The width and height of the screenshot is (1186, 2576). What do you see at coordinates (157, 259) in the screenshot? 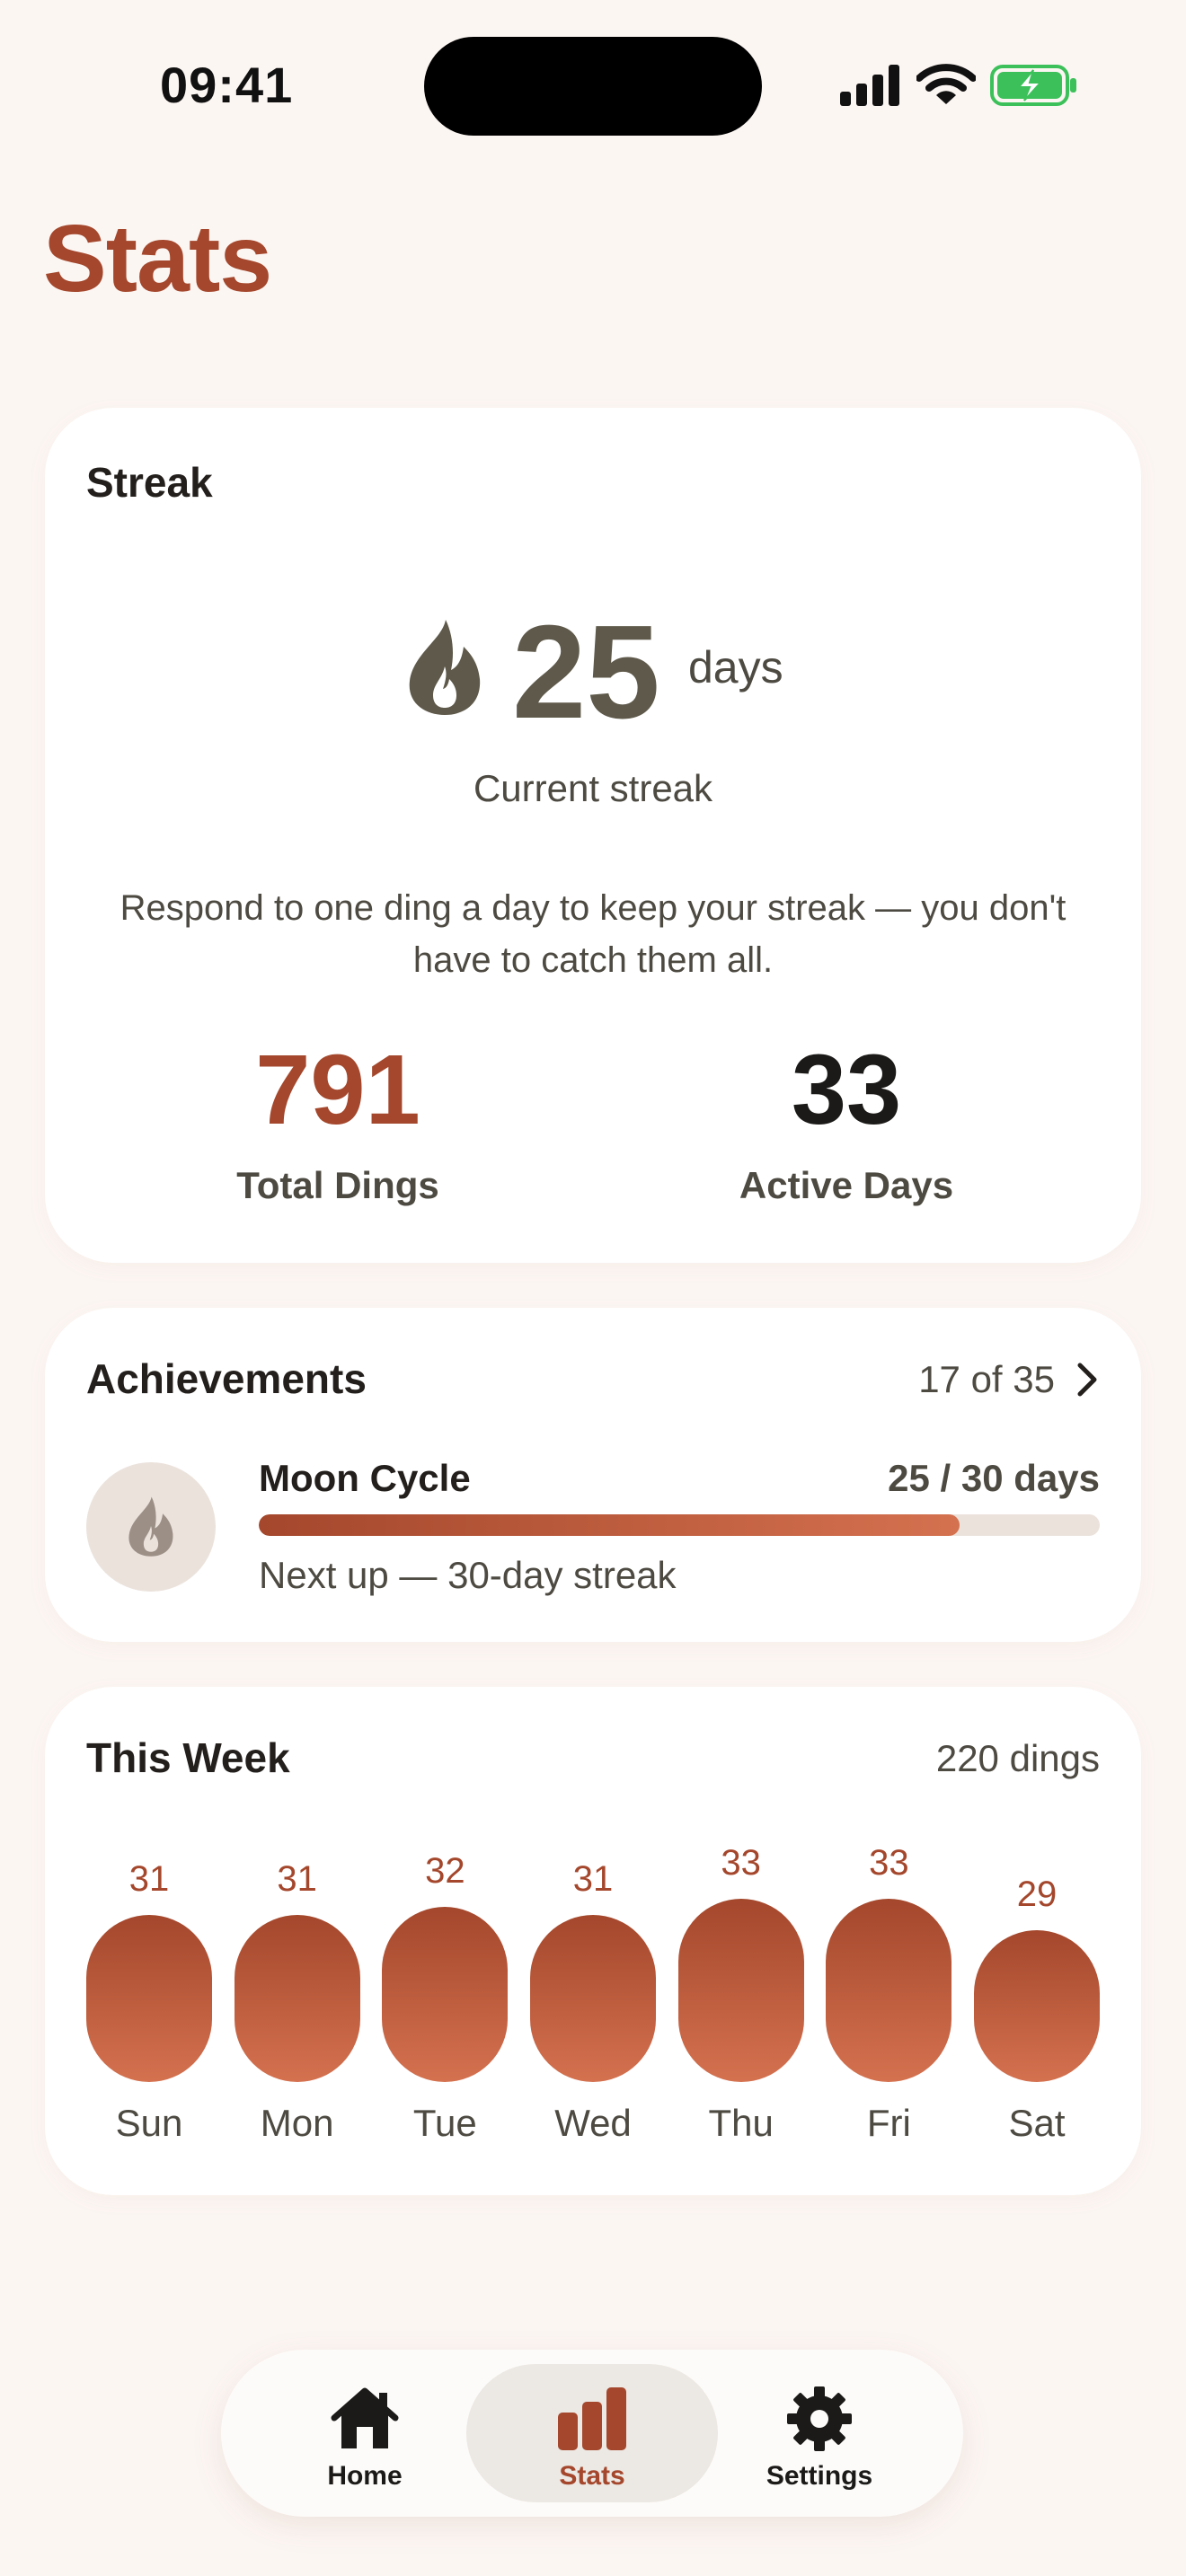
I see `page-title: Stats` at bounding box center [157, 259].